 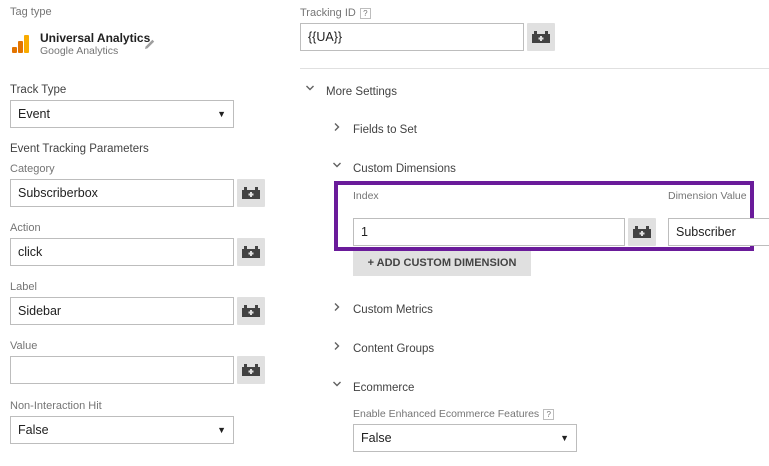 I want to click on non-interaction-select: False ▼, so click(x=122, y=430).